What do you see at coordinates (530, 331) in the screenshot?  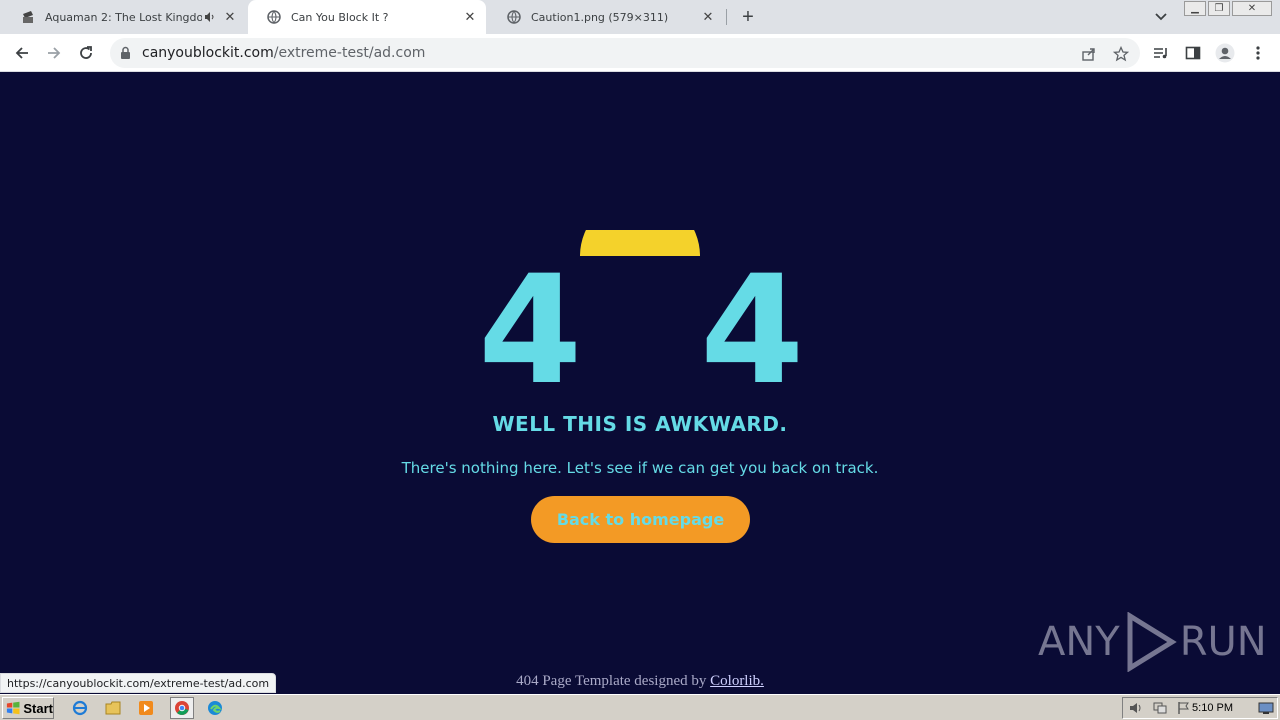 I see `error-code-digit-left: 4` at bounding box center [530, 331].